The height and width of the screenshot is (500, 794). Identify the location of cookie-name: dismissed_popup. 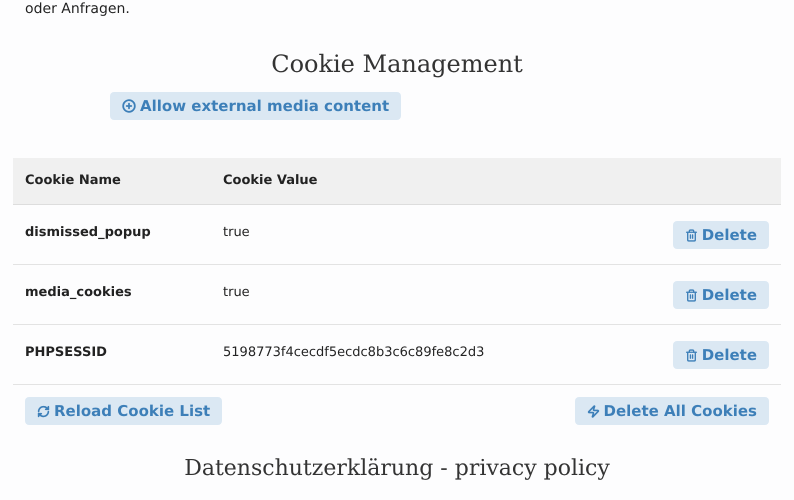
(88, 233).